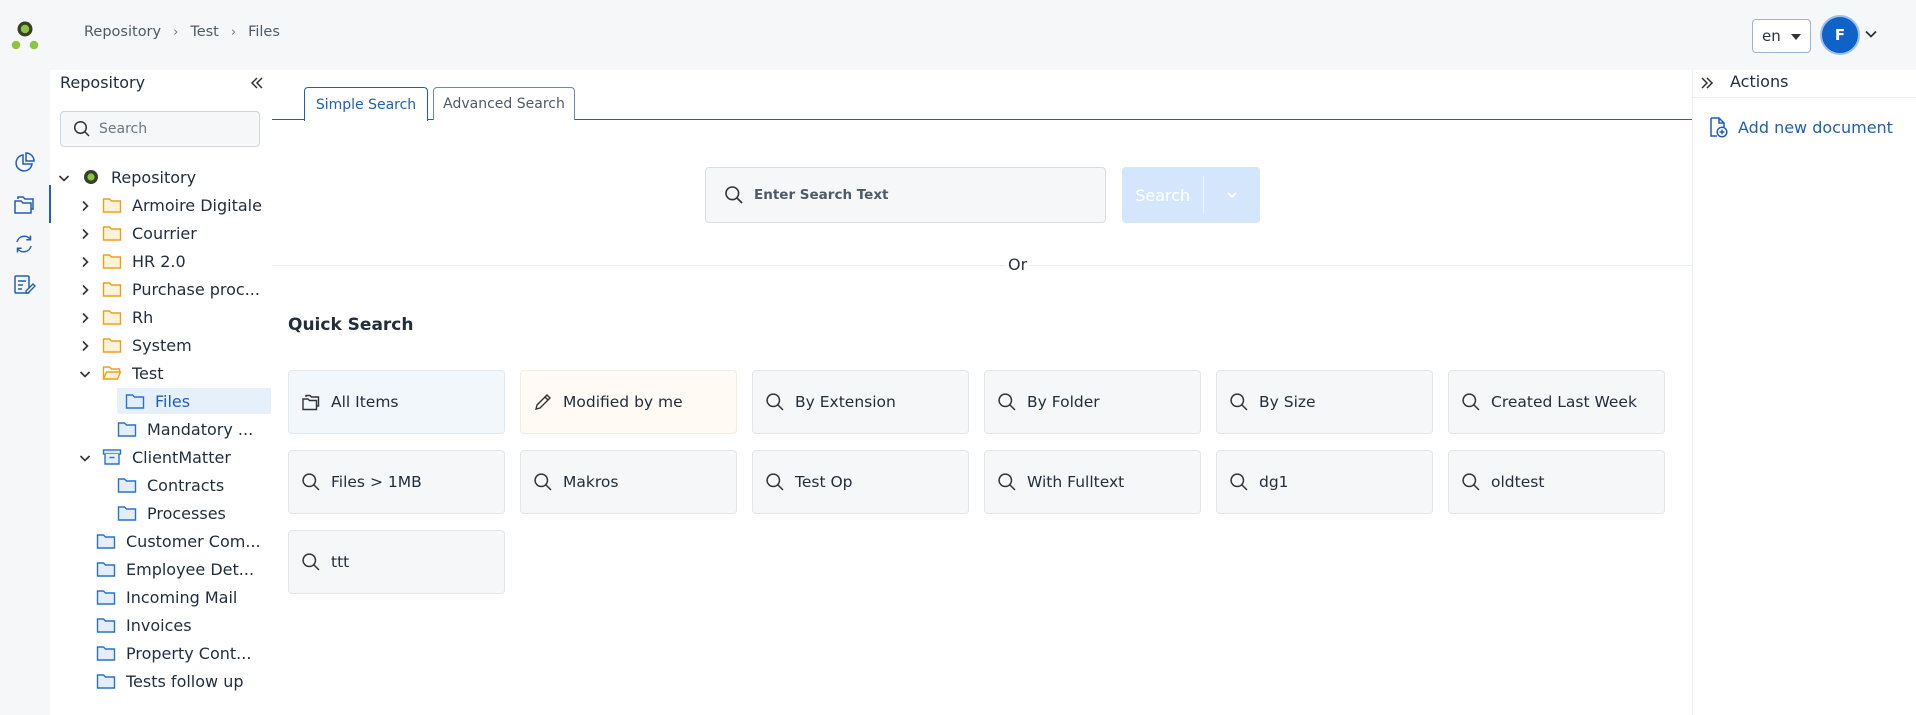 The image size is (1916, 715). Describe the element at coordinates (1781, 36) in the screenshot. I see `language-select: en` at that location.